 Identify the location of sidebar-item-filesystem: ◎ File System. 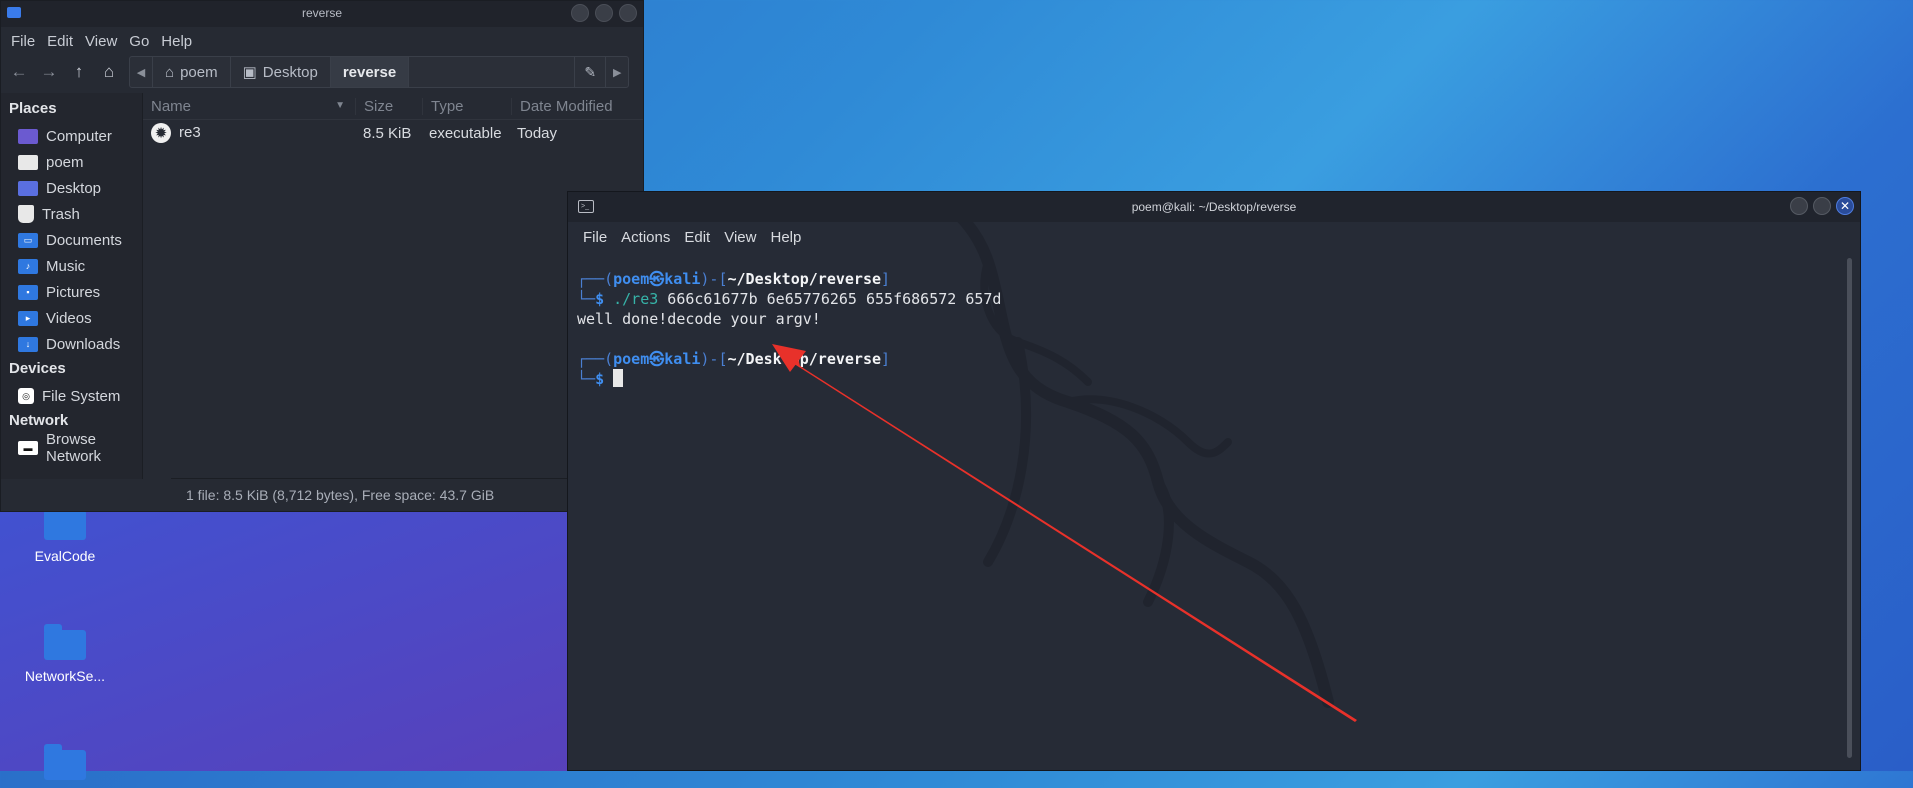
(71, 396).